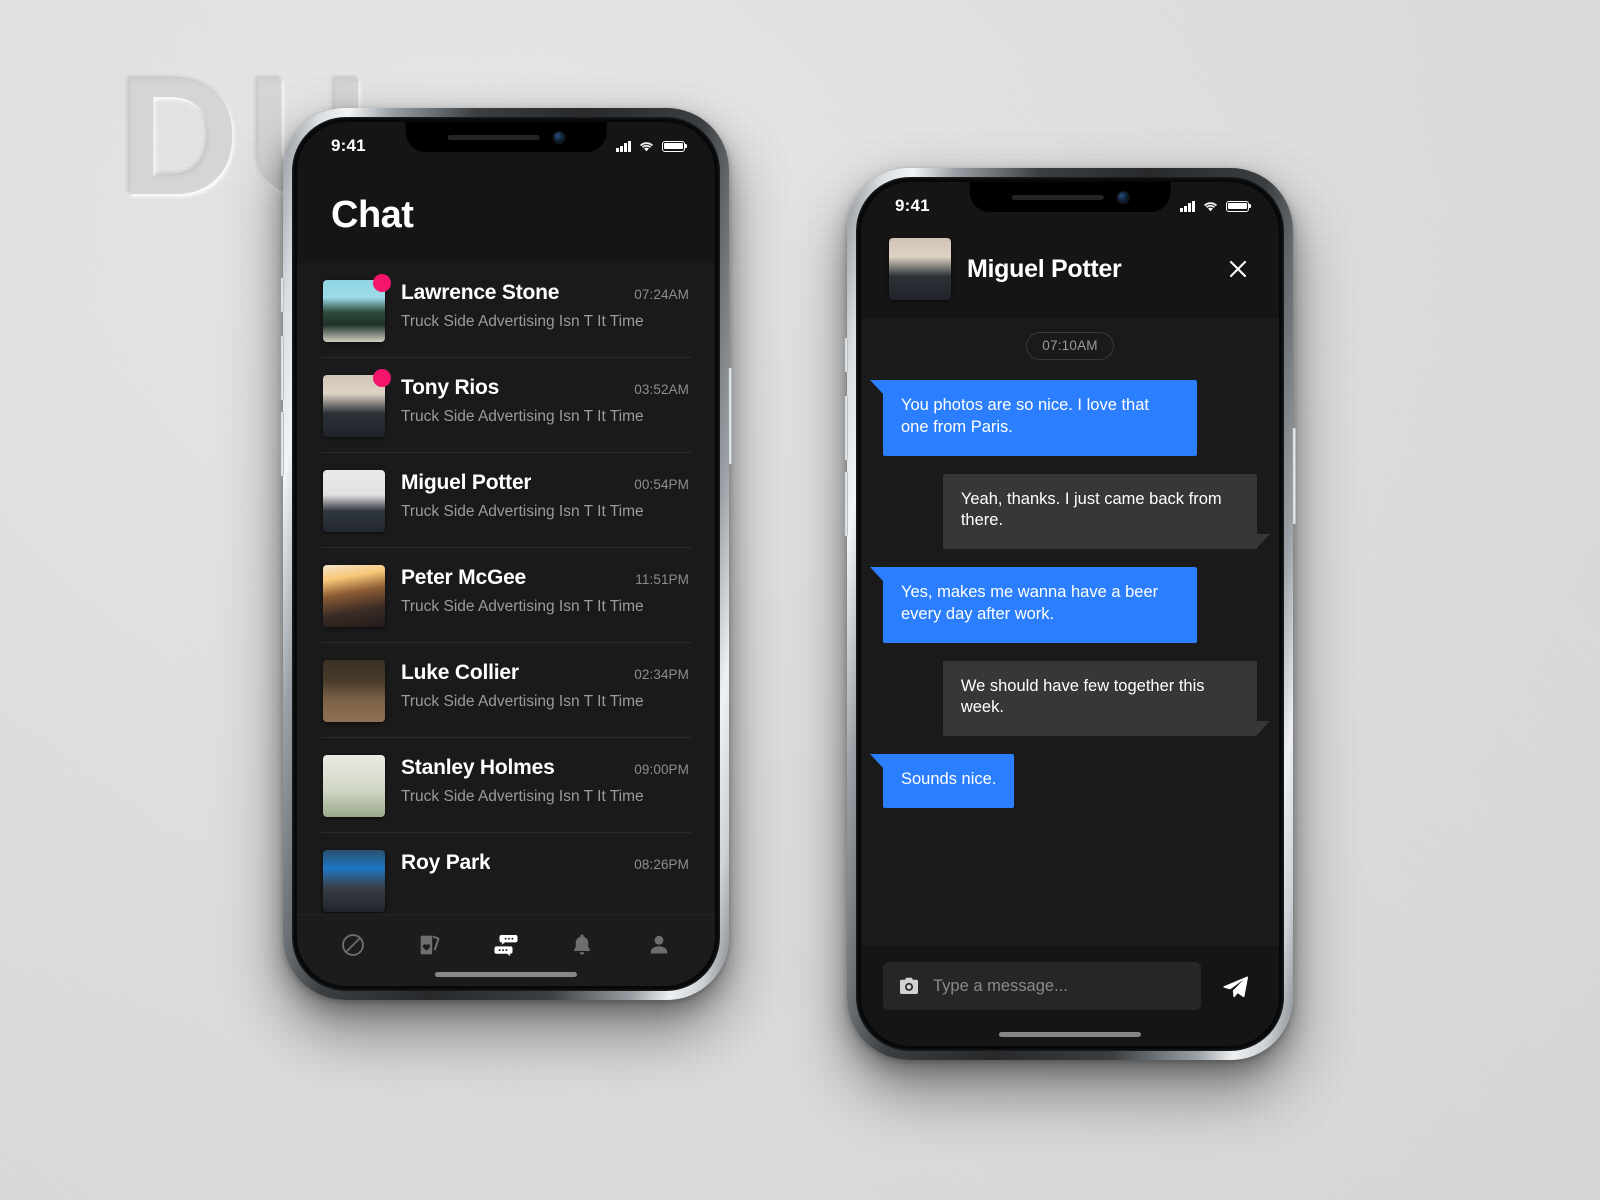  What do you see at coordinates (942, 781) in the screenshot?
I see `message-bubble-out: Sounds nice.` at bounding box center [942, 781].